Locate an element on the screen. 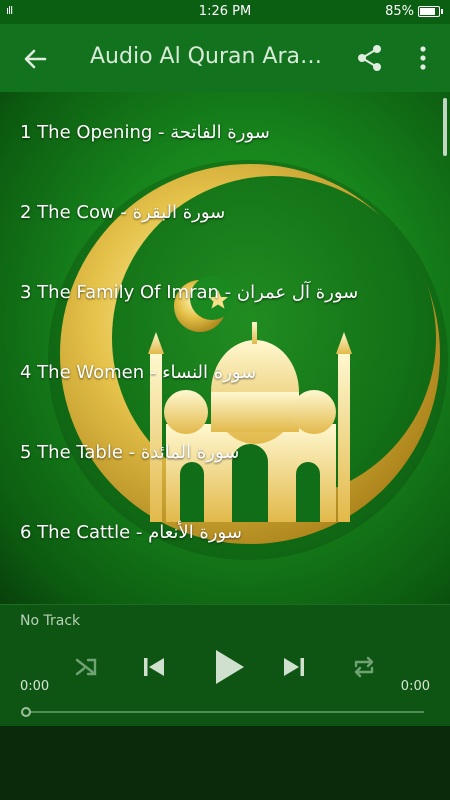 This screenshot has width=450, height=800. track-item: 2 The Cow - سورة البقرة is located at coordinates (220, 212).